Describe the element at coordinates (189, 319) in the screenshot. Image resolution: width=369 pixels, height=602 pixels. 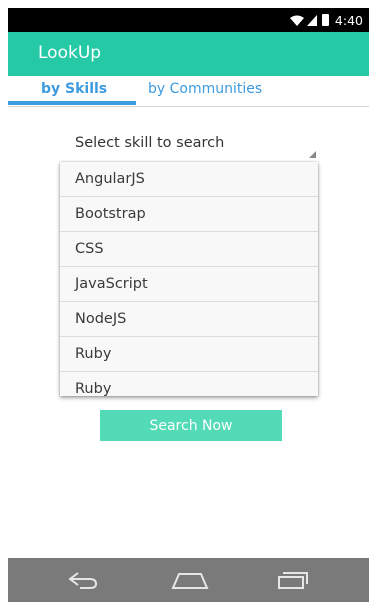
I see `dropdown-option-nodejs: NodeJS` at that location.